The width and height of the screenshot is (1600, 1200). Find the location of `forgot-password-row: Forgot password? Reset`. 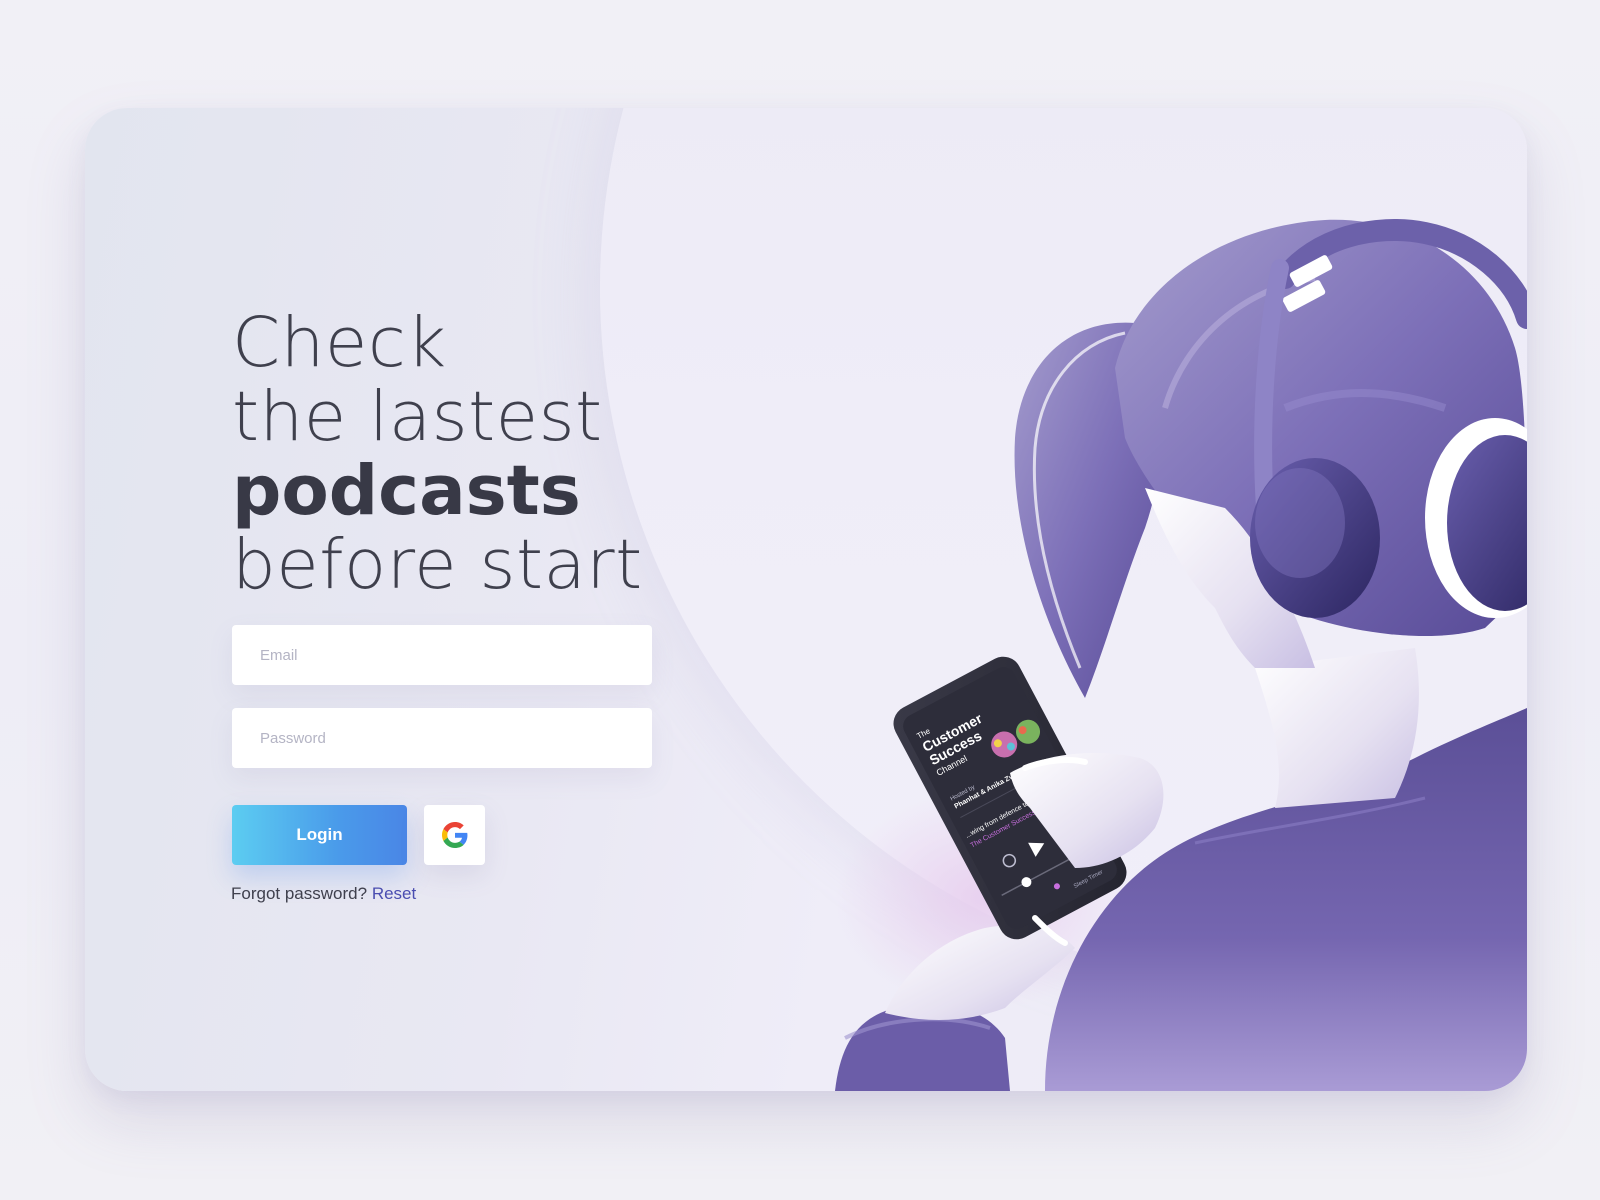

forgot-password-row: Forgot password? Reset is located at coordinates (323, 894).